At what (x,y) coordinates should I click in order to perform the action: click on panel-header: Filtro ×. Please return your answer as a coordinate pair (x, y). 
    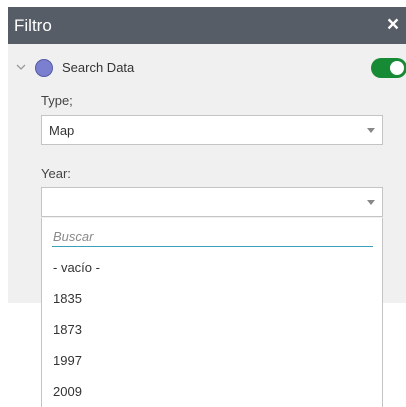
    Looking at the image, I should click on (207, 25).